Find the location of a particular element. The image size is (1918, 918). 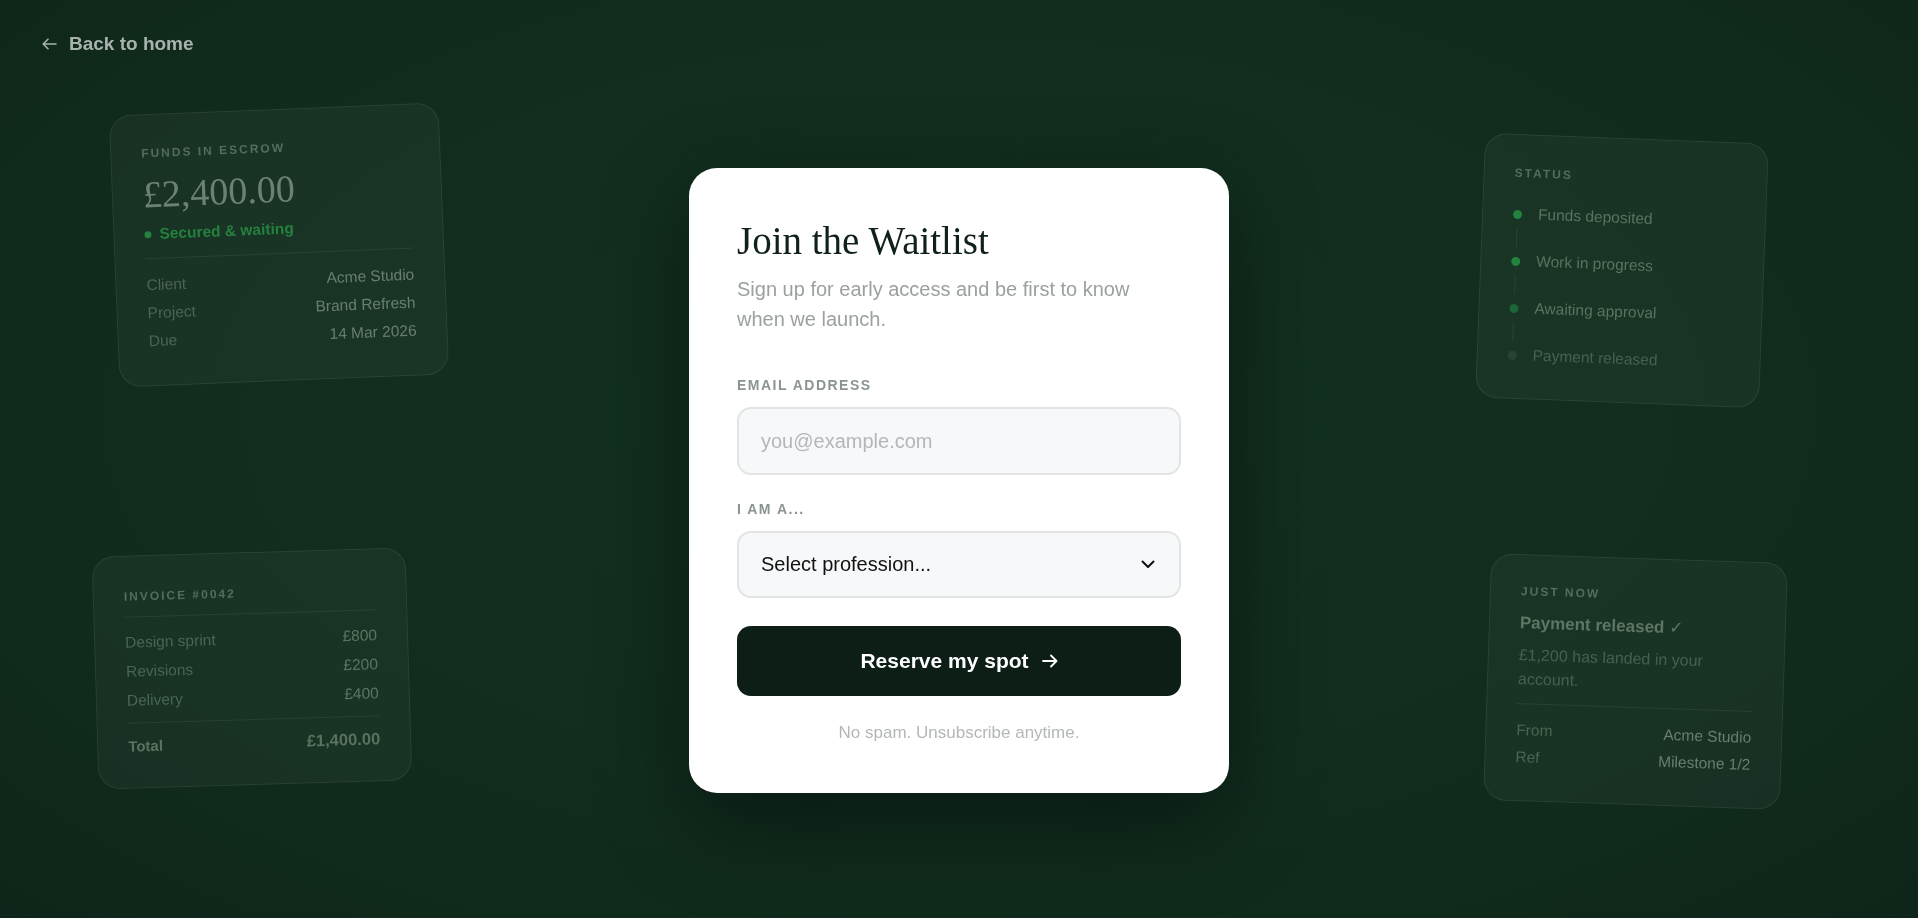

detail-value: Brand Refresh is located at coordinates (365, 304).